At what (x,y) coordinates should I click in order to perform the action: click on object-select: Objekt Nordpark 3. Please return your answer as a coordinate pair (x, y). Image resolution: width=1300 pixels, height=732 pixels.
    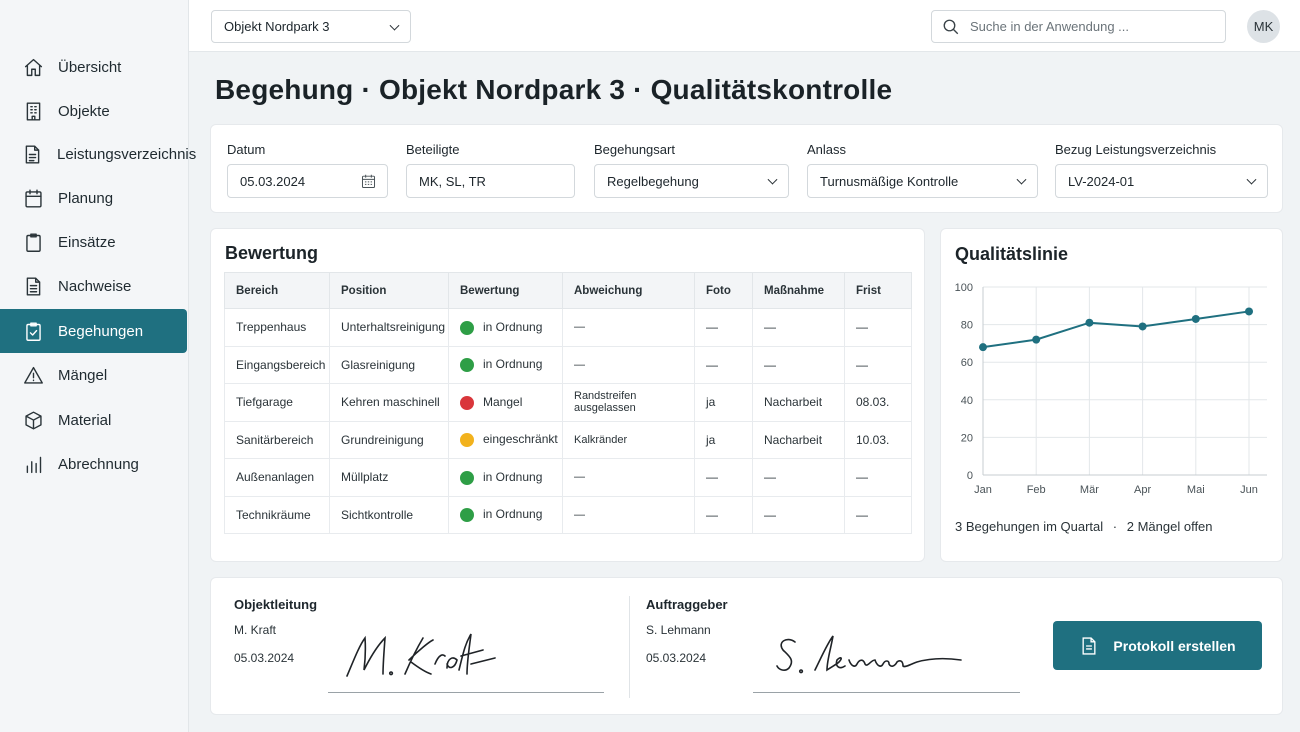
    Looking at the image, I should click on (311, 26).